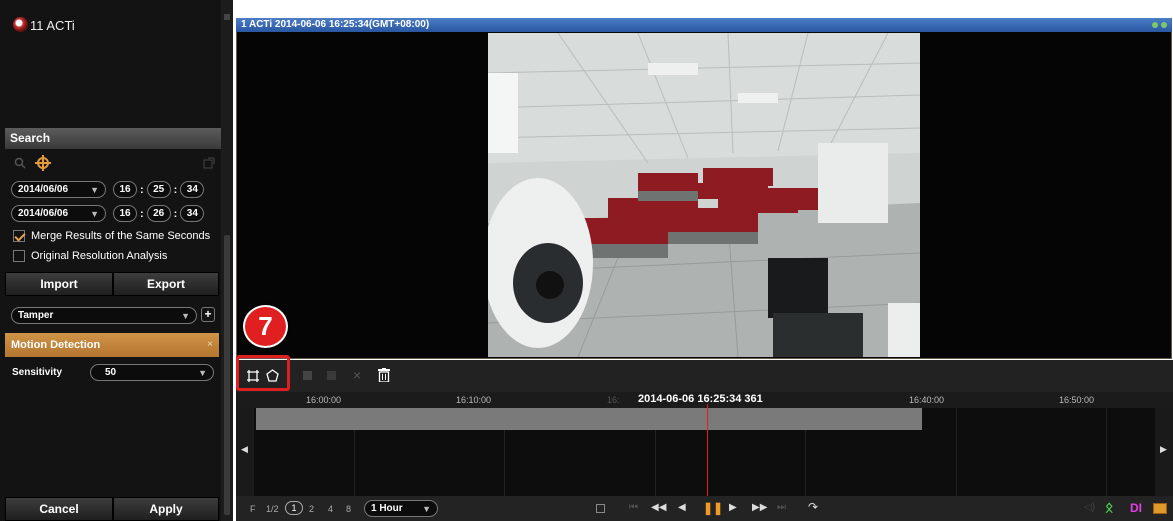 The image size is (1173, 521). What do you see at coordinates (294, 508) in the screenshot?
I see `speed-normal: 1` at bounding box center [294, 508].